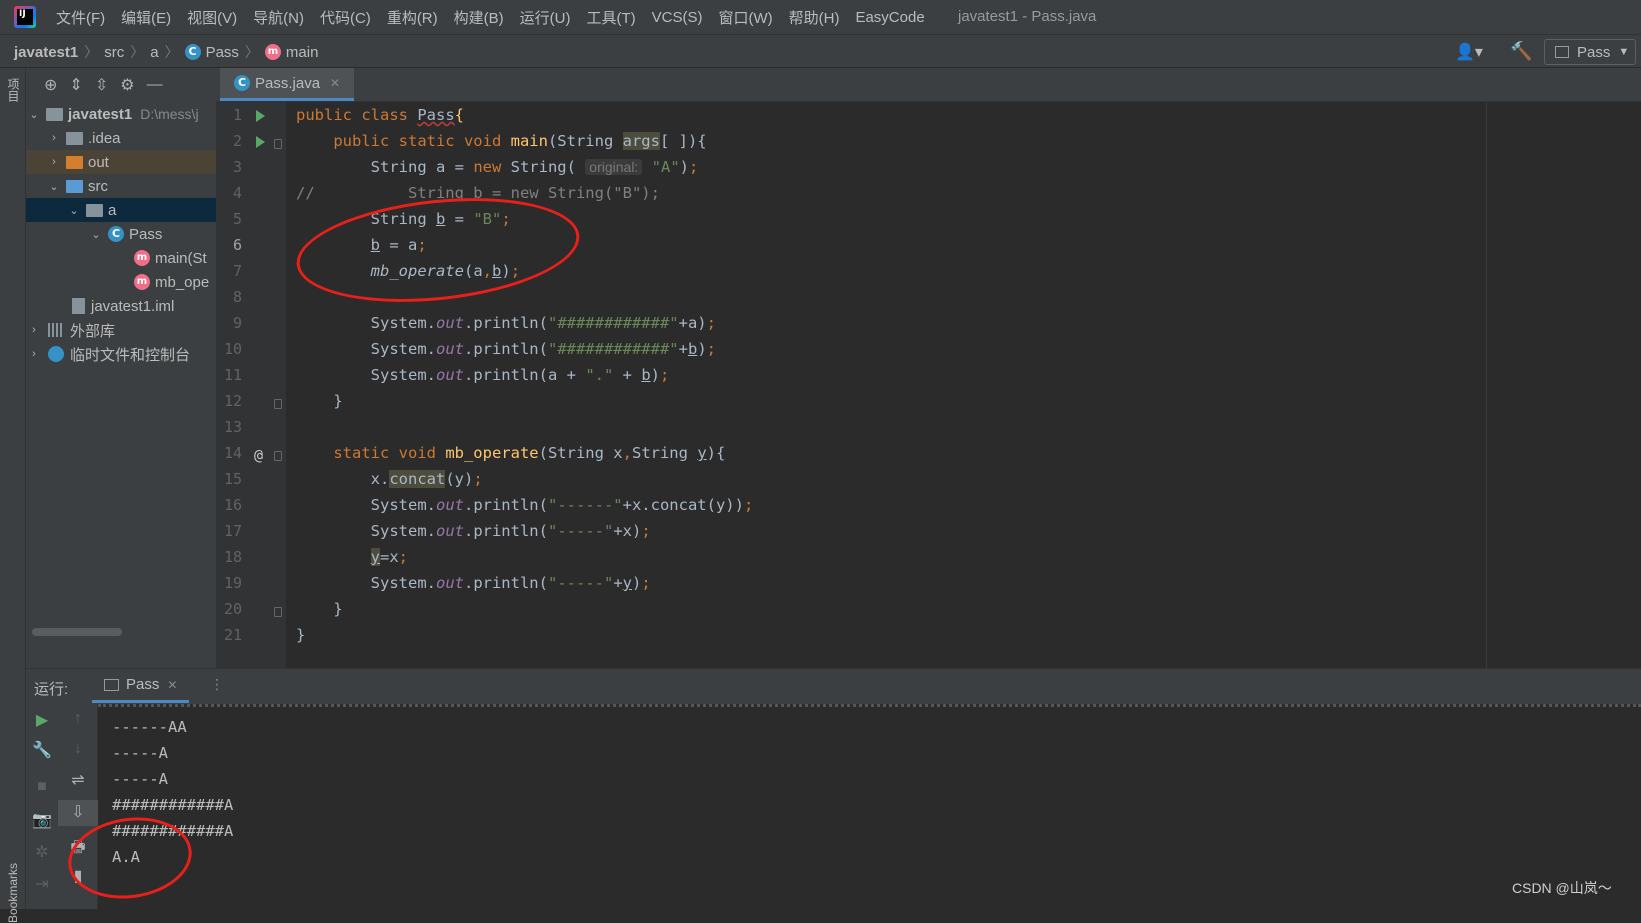 The height and width of the screenshot is (923, 1641). I want to click on debug-icon: ✲, so click(42, 852).